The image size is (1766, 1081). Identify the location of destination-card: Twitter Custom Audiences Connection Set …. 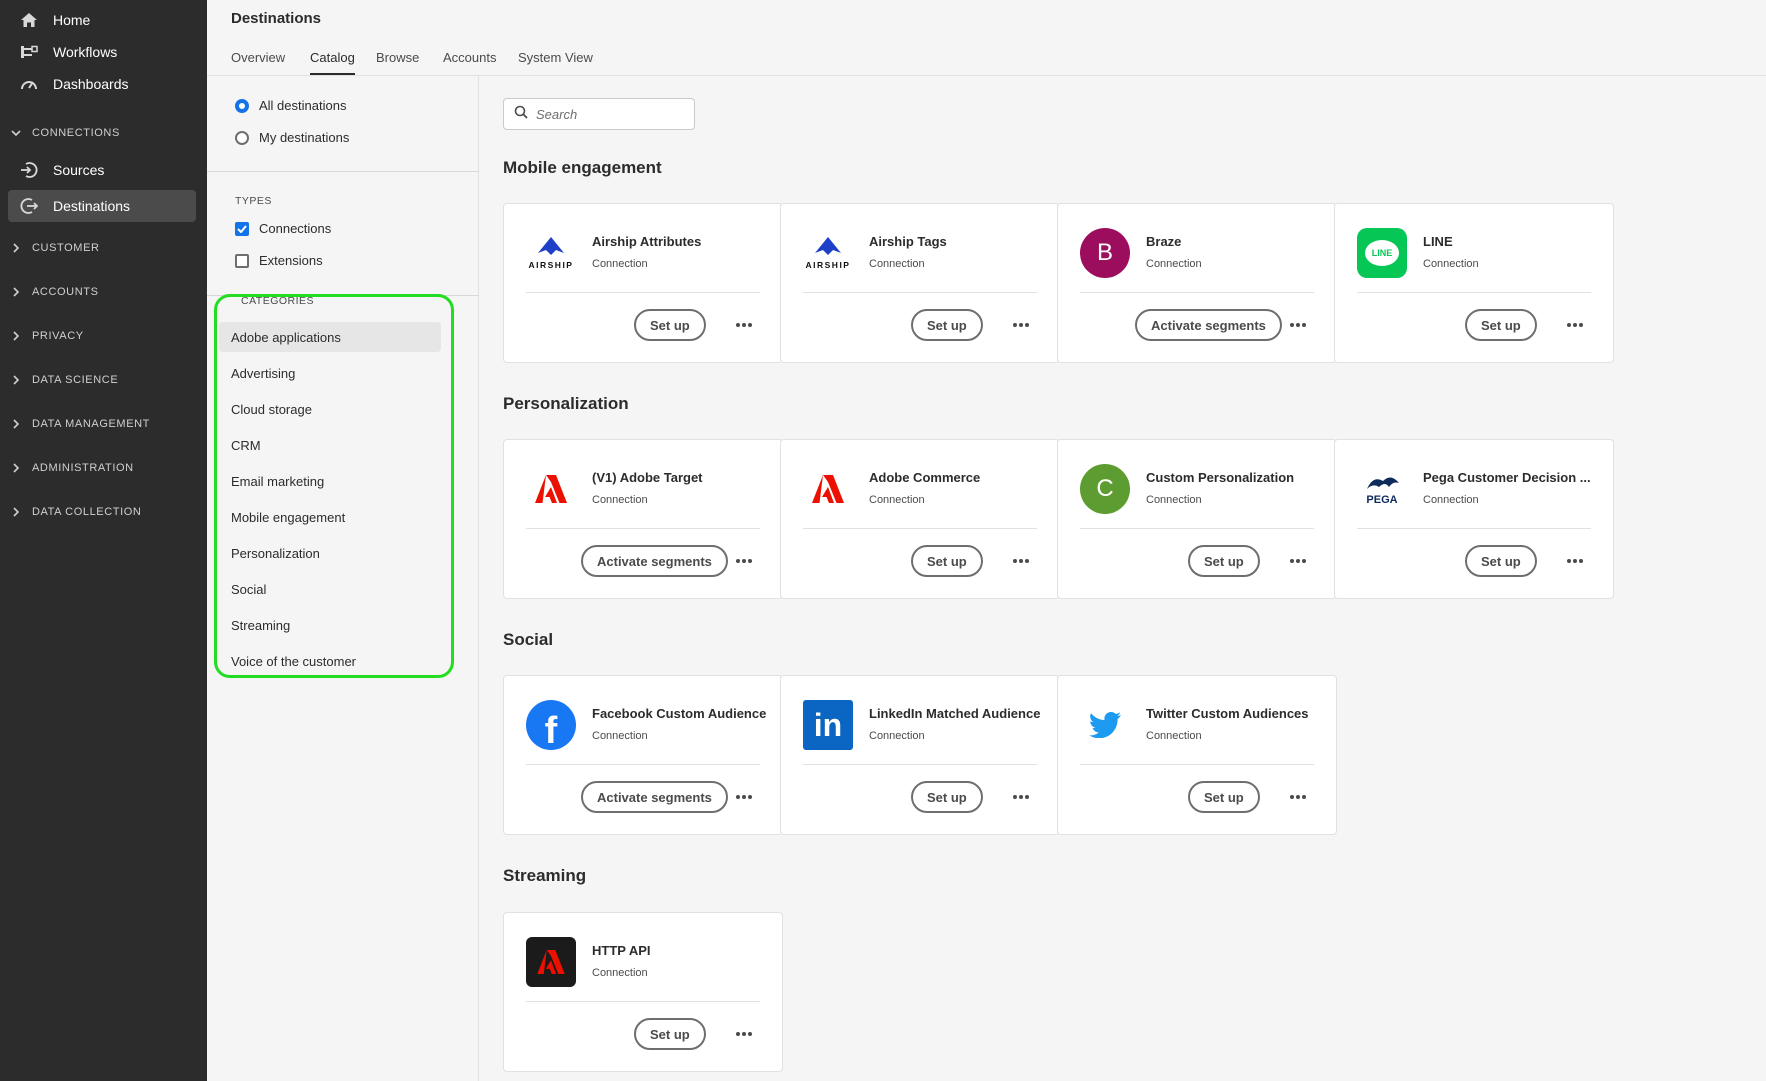
(1197, 755).